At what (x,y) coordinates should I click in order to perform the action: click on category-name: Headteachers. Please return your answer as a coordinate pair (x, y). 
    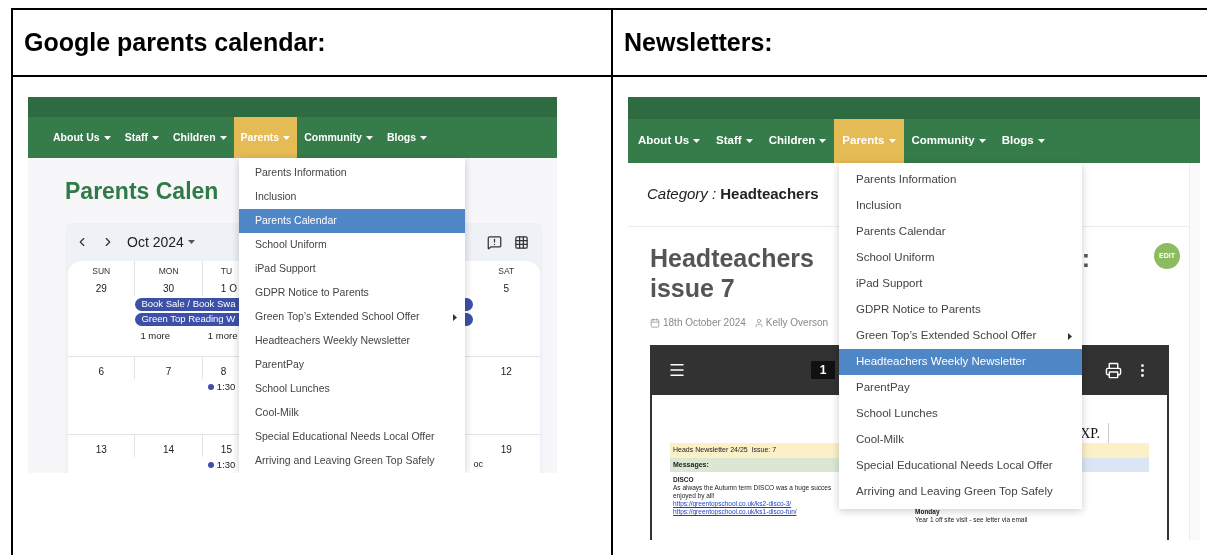
    Looking at the image, I should click on (769, 194).